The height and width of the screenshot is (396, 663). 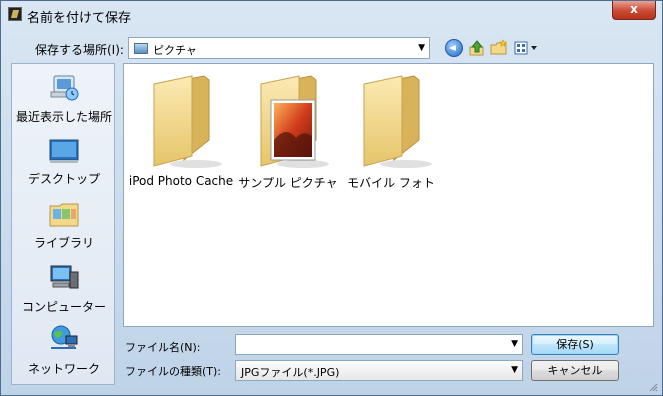 I want to click on close-button: x, so click(x=634, y=10).